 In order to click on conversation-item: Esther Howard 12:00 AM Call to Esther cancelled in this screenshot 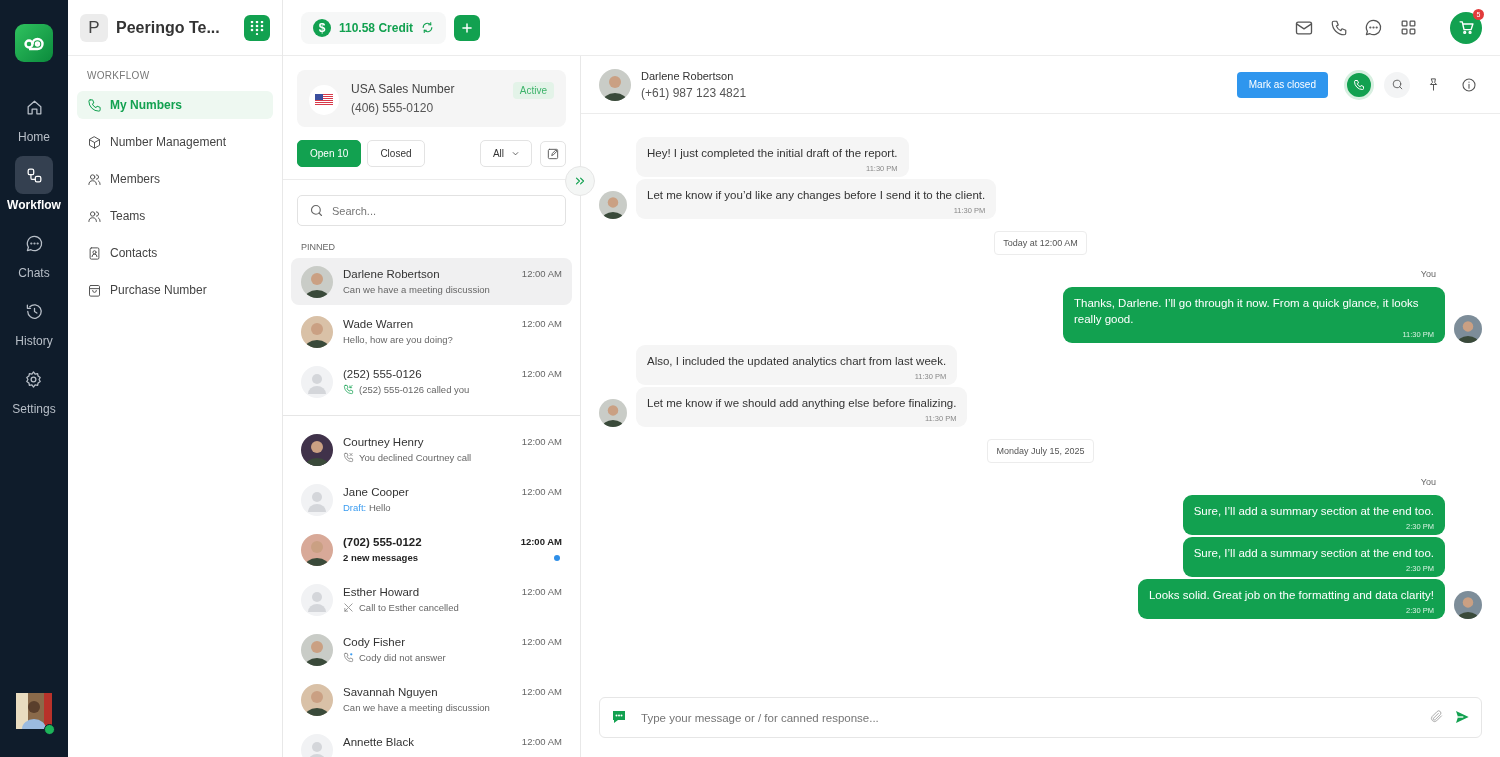, I will do `click(431, 599)`.